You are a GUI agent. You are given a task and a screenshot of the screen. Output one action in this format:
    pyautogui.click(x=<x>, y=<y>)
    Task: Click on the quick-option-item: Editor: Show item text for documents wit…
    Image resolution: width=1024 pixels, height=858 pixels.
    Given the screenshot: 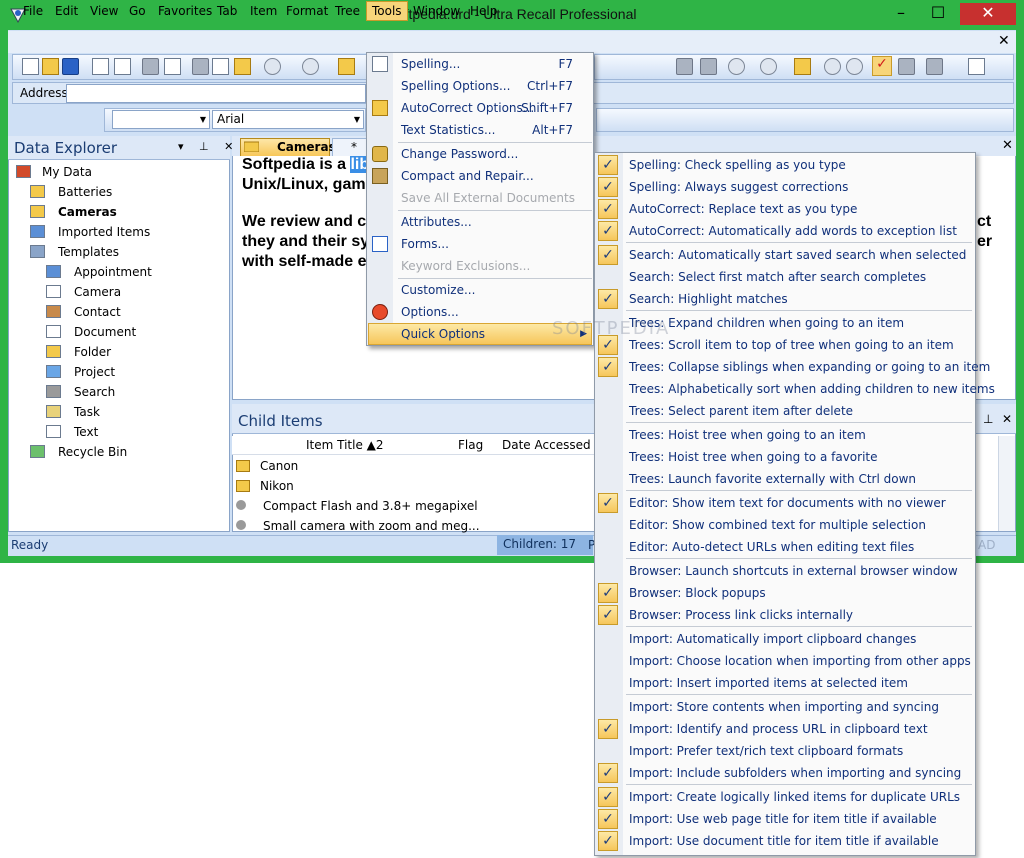 What is the action you would take?
    pyautogui.click(x=798, y=503)
    